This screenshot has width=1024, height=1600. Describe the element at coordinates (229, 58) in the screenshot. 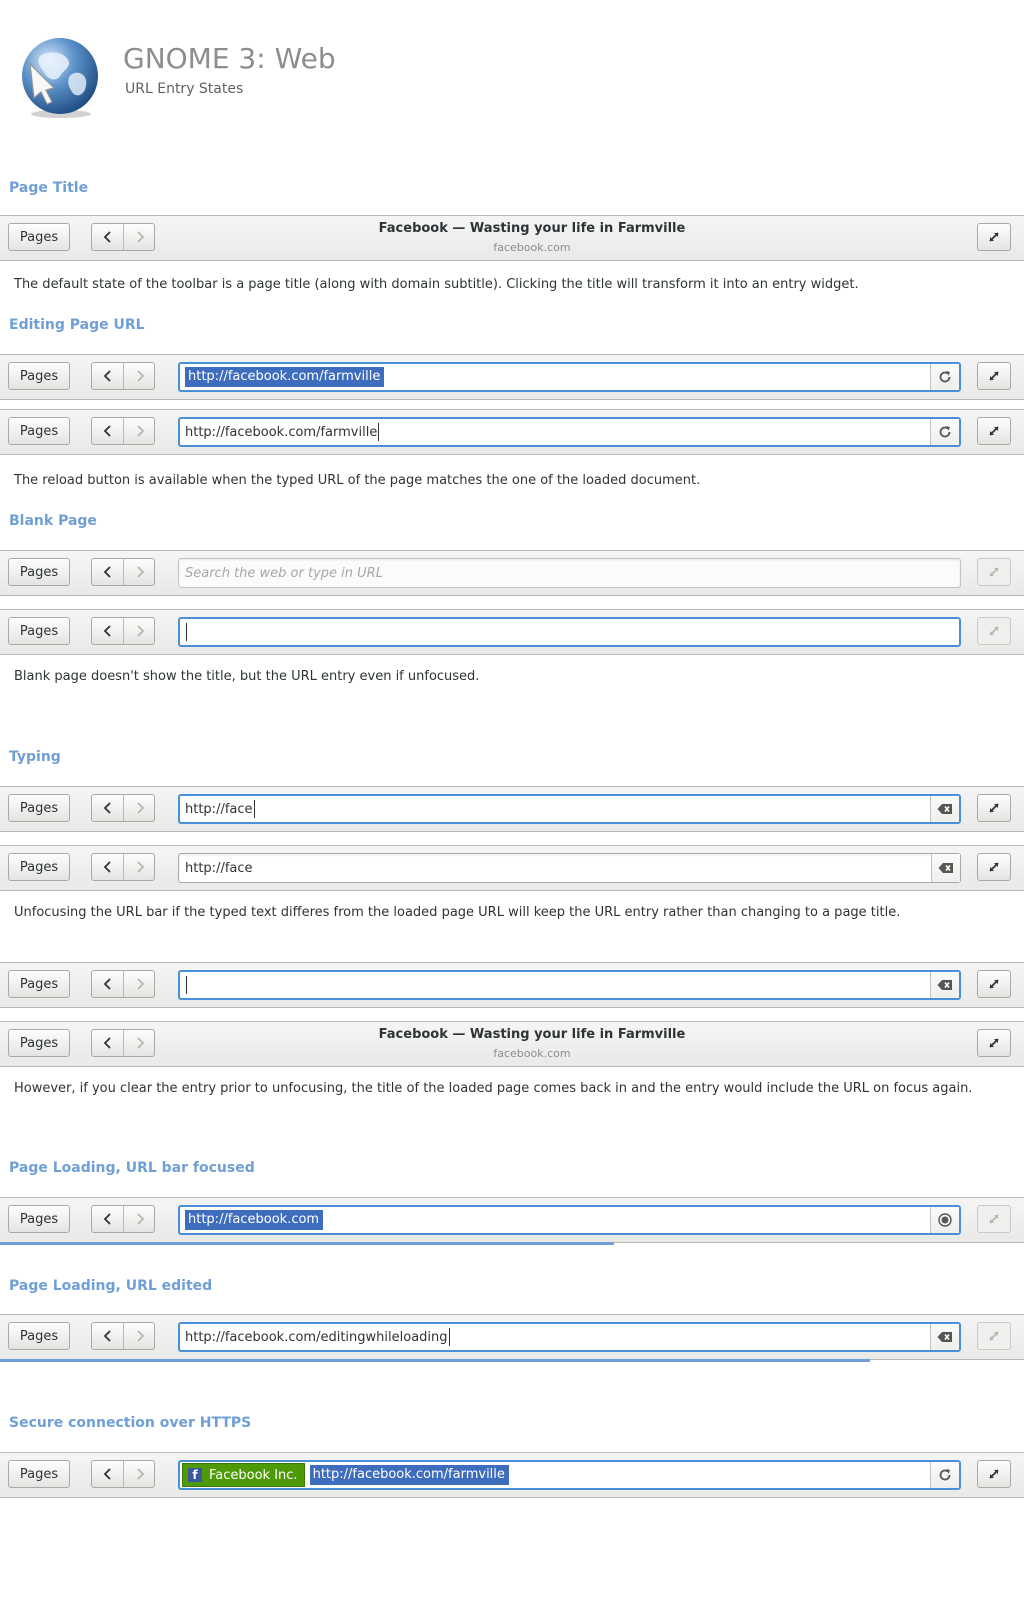

I see `app-title: GNOME 3: Web` at that location.